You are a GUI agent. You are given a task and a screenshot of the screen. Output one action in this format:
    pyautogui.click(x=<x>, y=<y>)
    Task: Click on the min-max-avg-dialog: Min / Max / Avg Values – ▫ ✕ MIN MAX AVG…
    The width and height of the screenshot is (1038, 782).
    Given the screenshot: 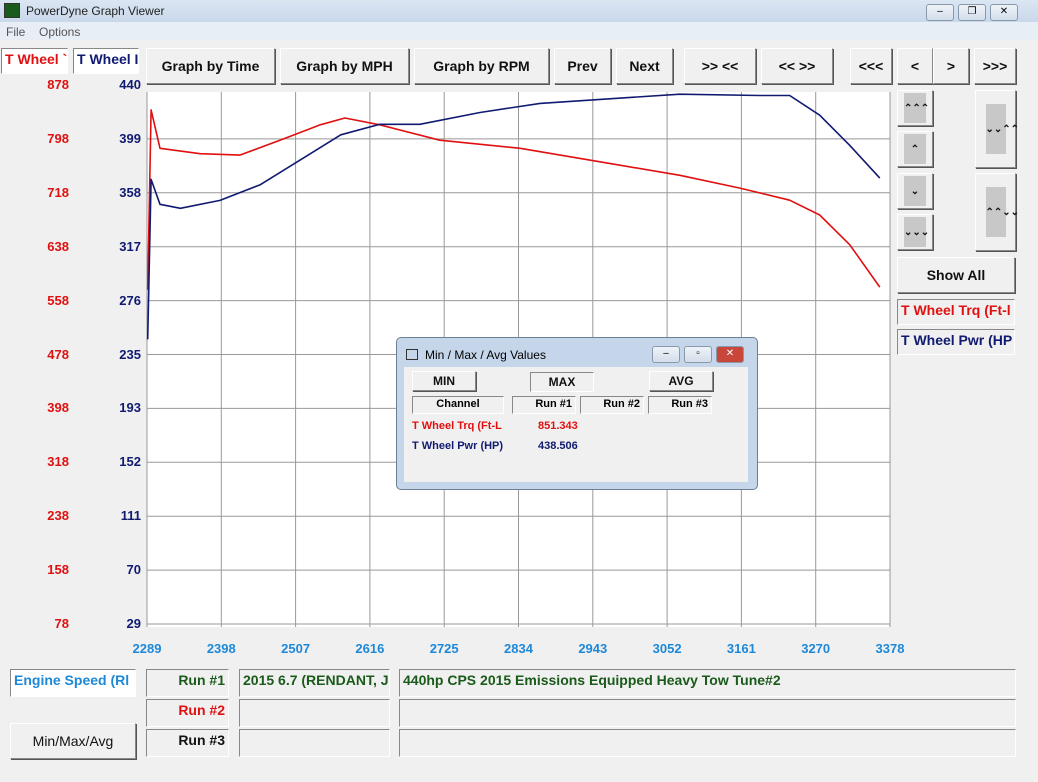 What is the action you would take?
    pyautogui.click(x=577, y=413)
    